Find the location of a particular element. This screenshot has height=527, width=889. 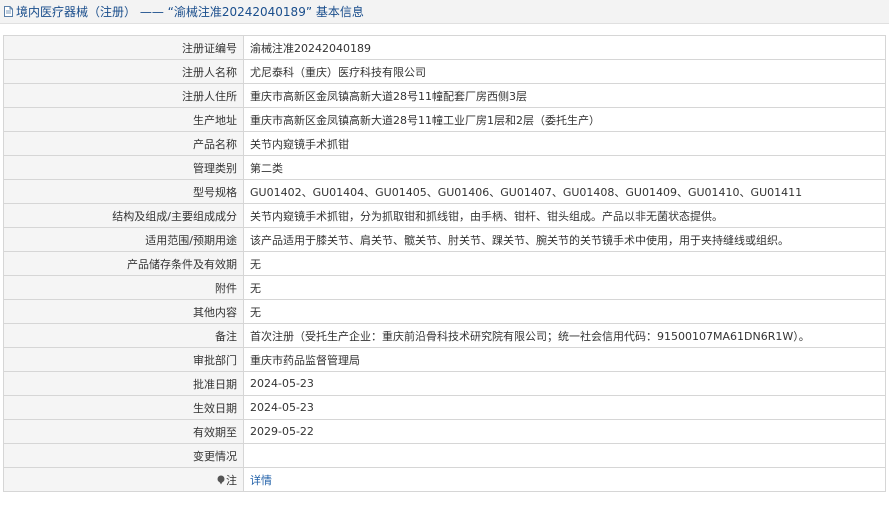

field-label: 变更情况 is located at coordinates (123, 455).